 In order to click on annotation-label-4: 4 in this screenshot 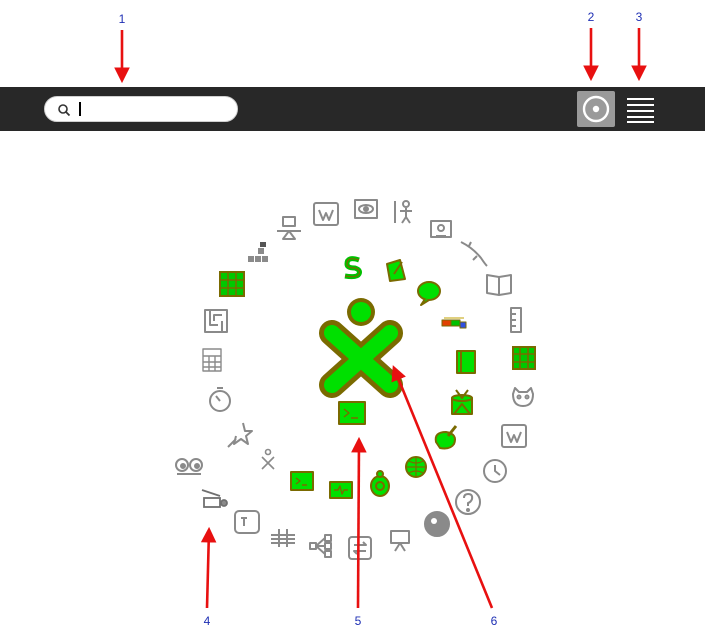, I will do `click(207, 621)`.